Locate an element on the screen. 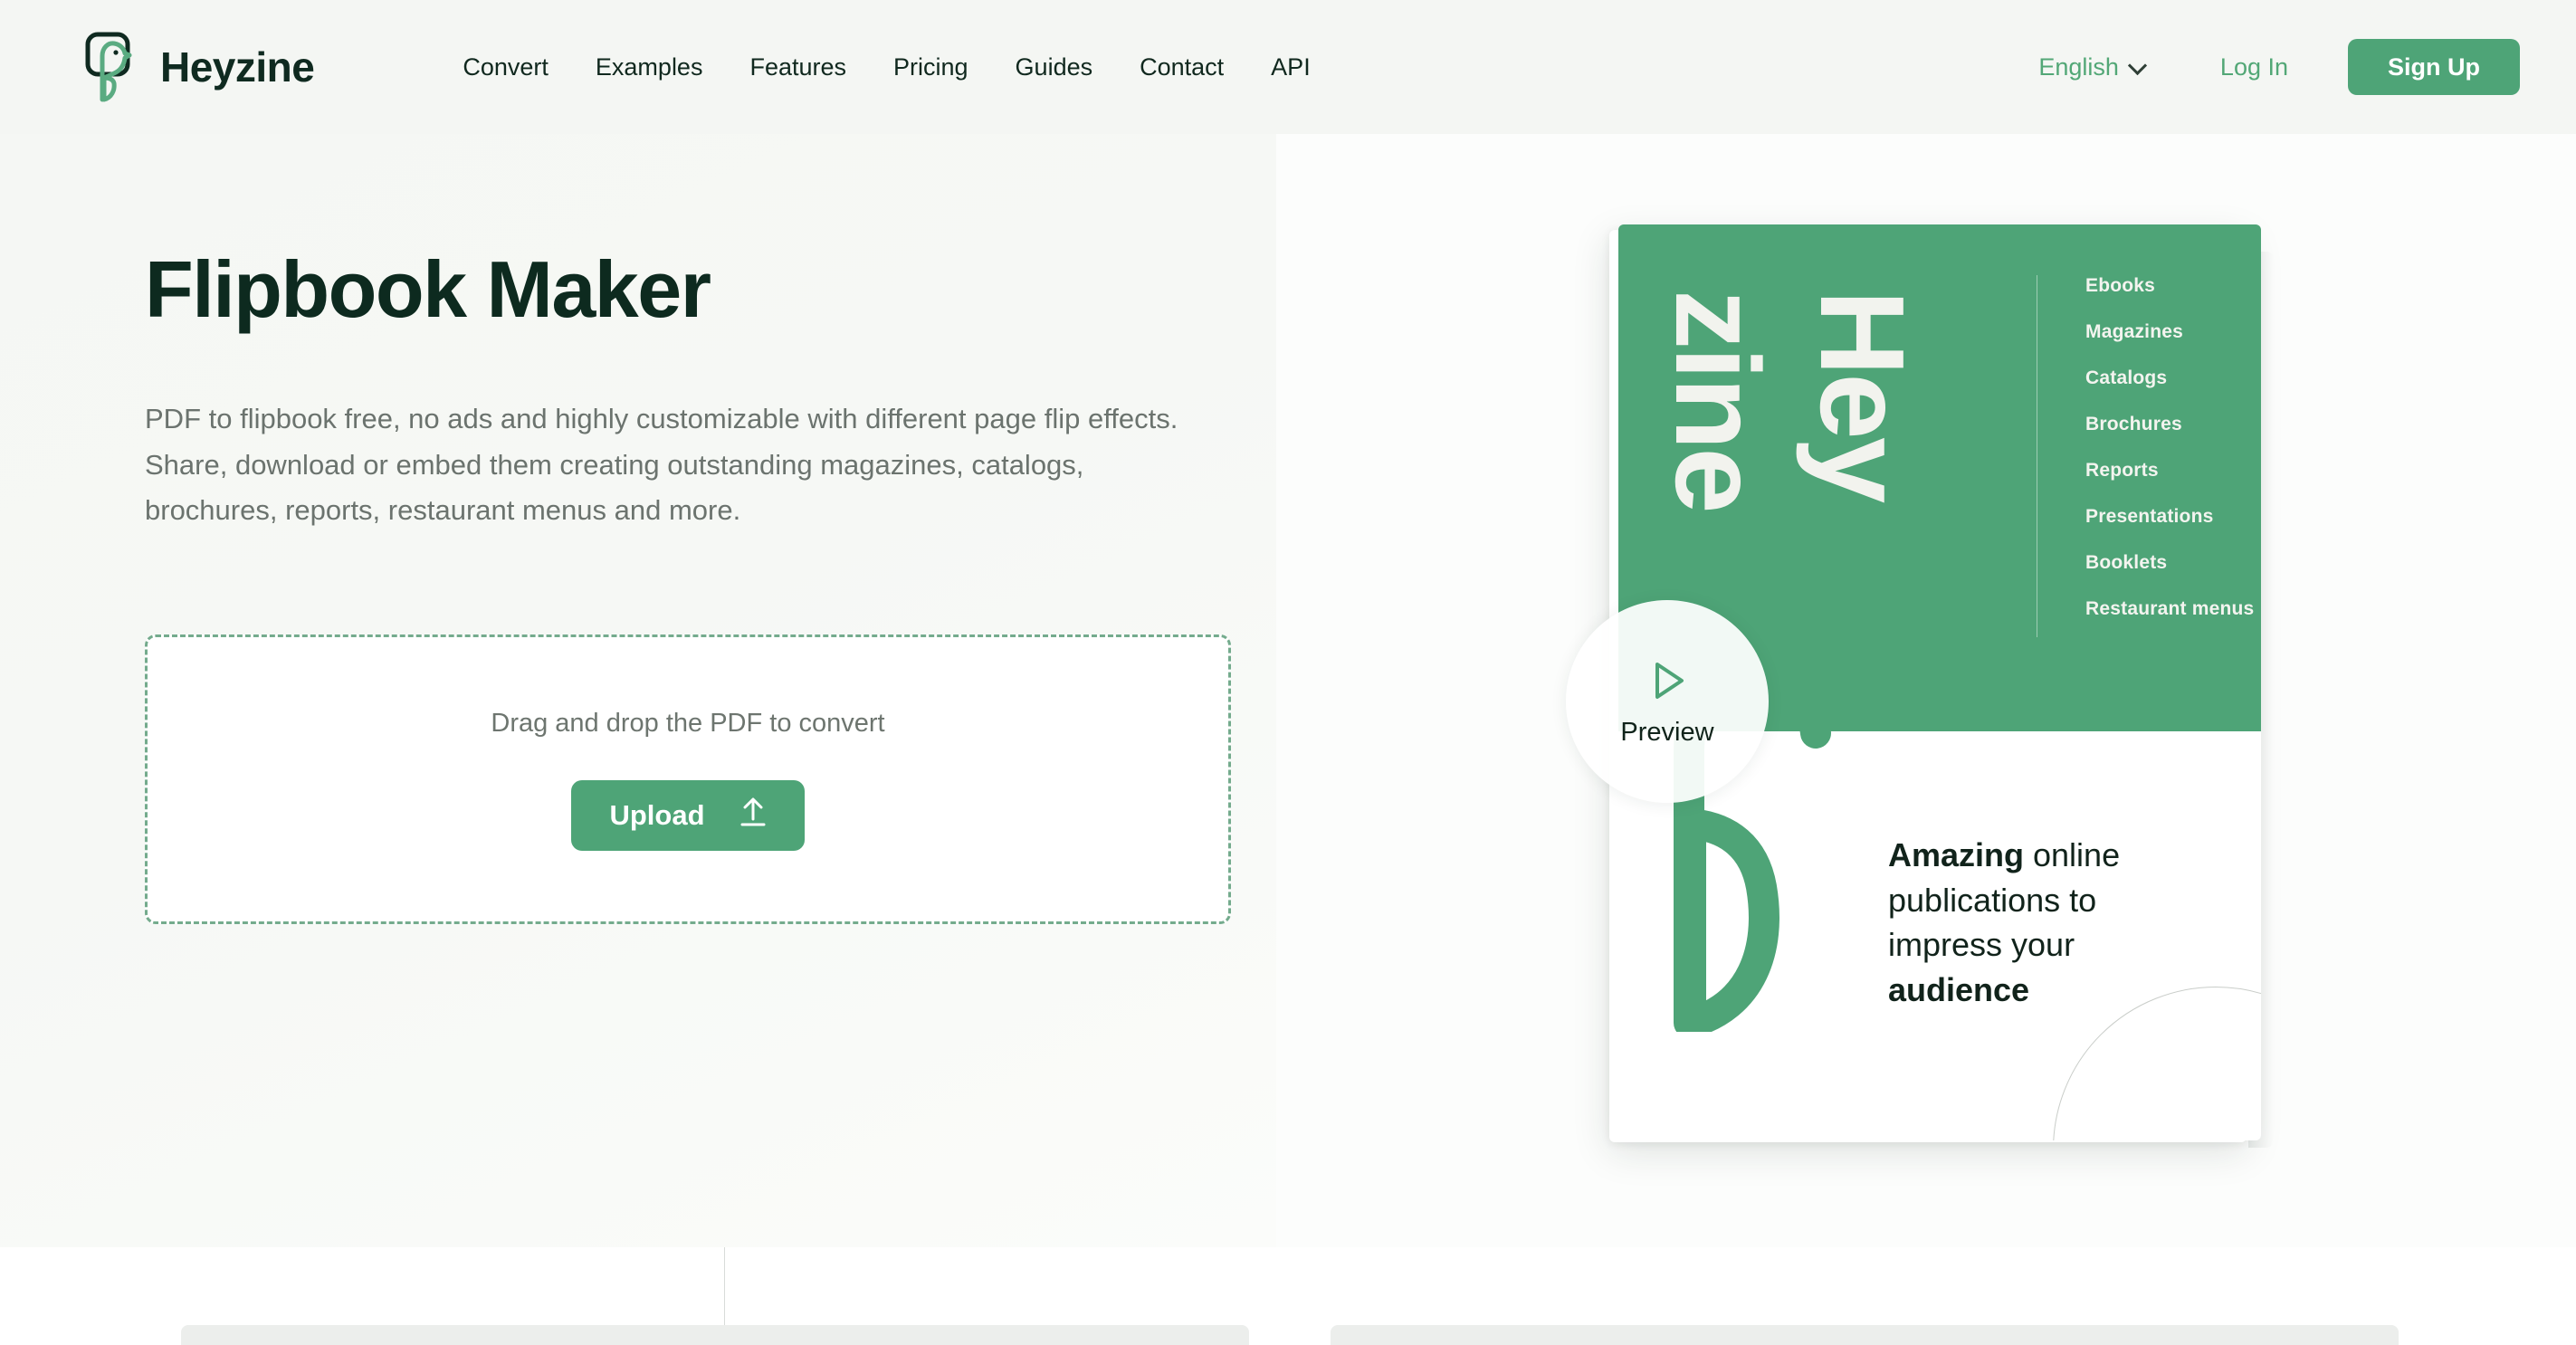 The height and width of the screenshot is (1345, 2576). section-divider is located at coordinates (725, 1286).